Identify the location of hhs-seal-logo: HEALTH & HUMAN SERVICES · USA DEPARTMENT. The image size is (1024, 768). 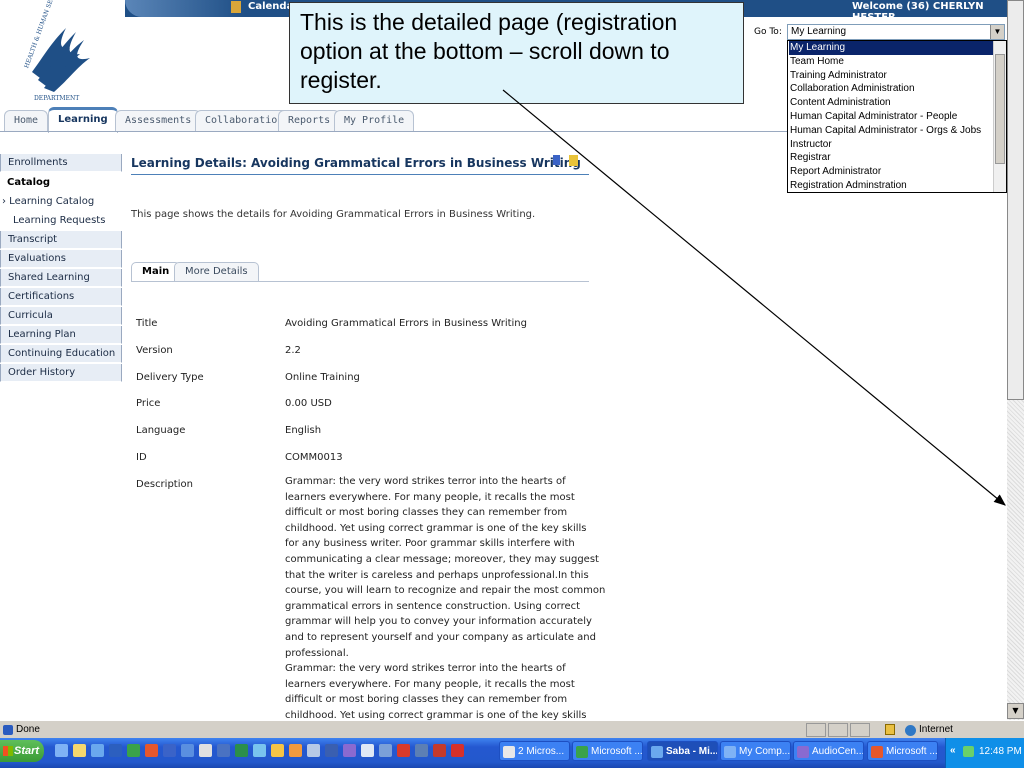
(56, 51).